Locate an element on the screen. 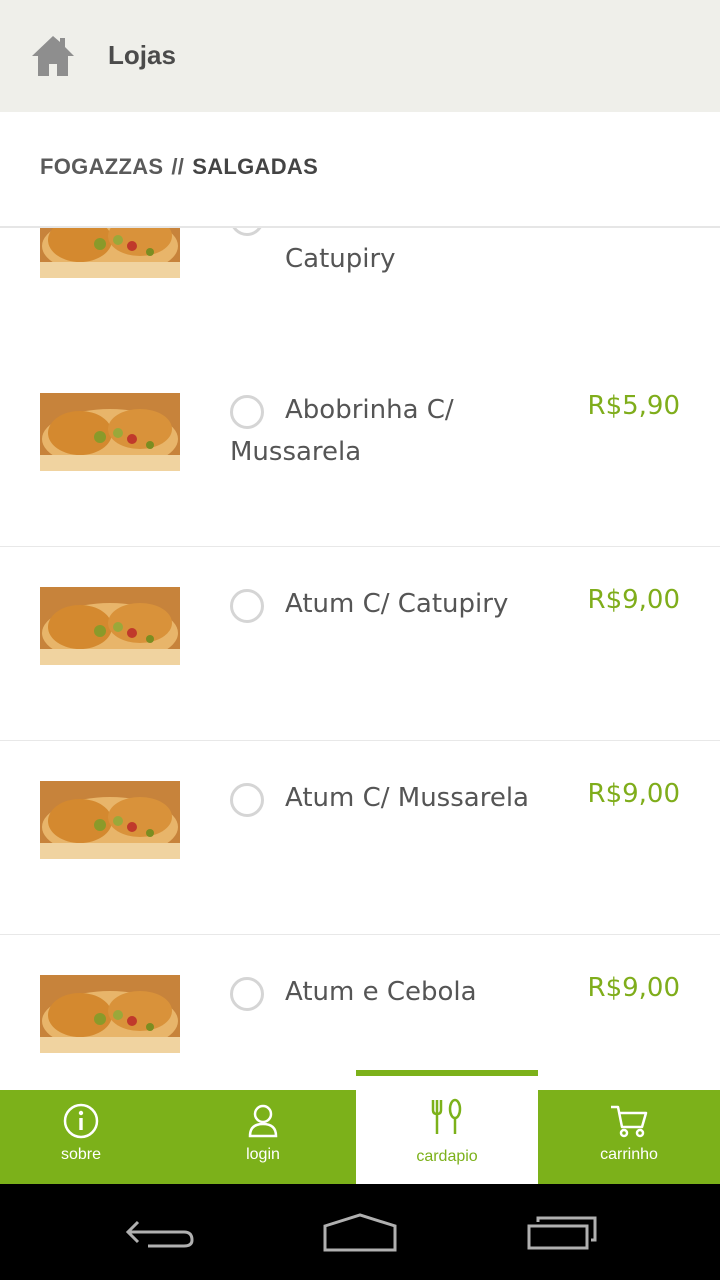 Image resolution: width=720 pixels, height=1280 pixels. cart-icon is located at coordinates (629, 1121).